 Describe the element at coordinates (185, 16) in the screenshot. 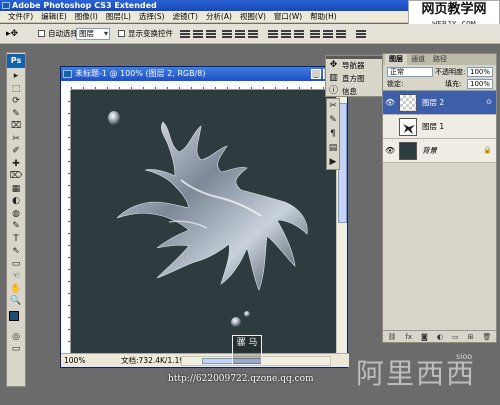

I see `menu-filter: 滤镜(T)` at that location.